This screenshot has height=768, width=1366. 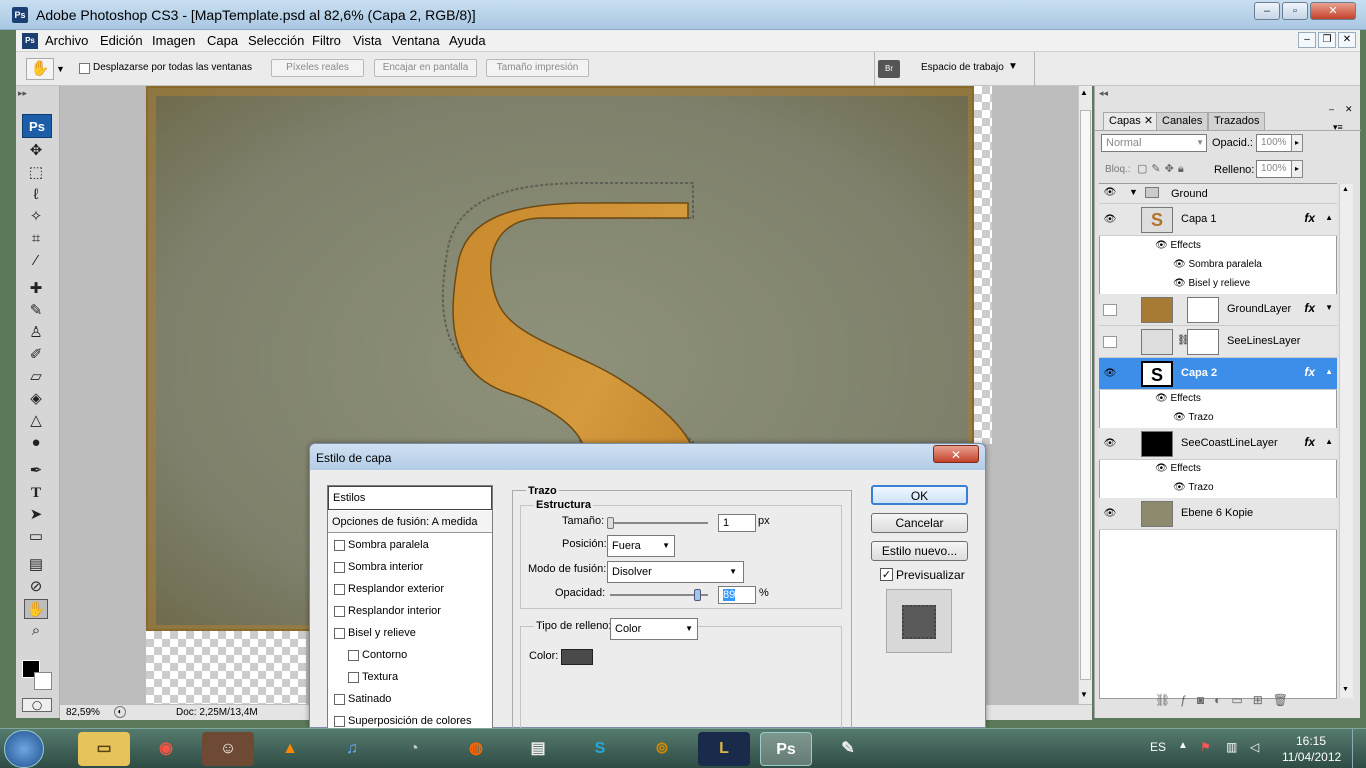 I want to click on magic-wand-icon: ✧, so click(x=36, y=217).